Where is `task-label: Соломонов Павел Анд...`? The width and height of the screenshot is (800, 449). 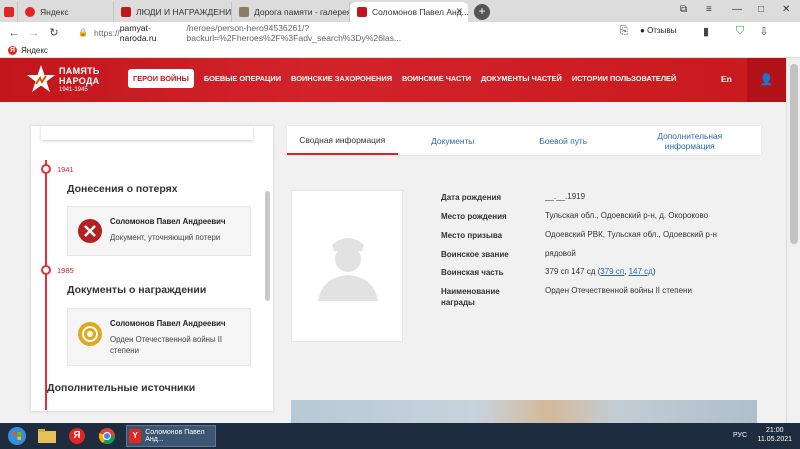 task-label: Соломонов Павел Анд... is located at coordinates (175, 436).